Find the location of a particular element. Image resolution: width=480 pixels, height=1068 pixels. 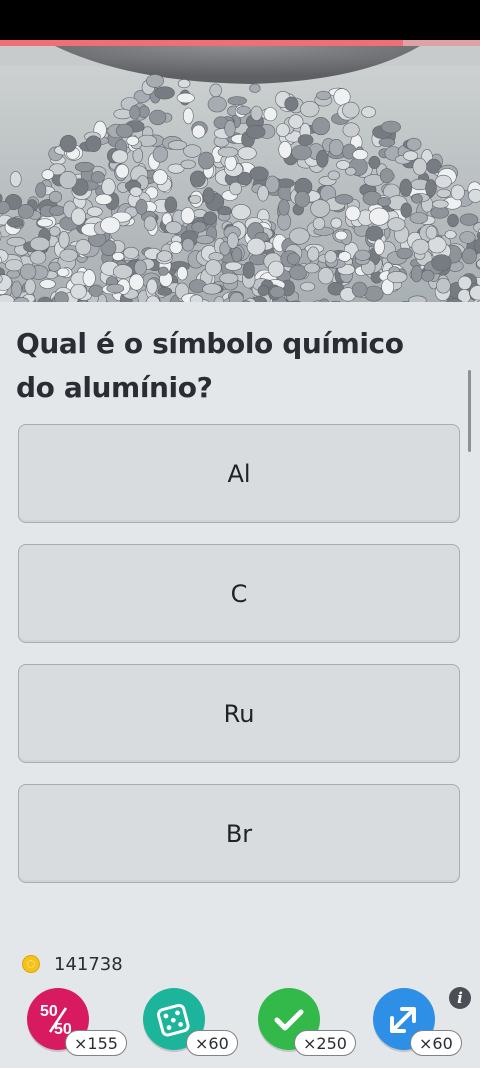

question-text: Qual é o símbolo químico do alumínio? is located at coordinates (210, 365).